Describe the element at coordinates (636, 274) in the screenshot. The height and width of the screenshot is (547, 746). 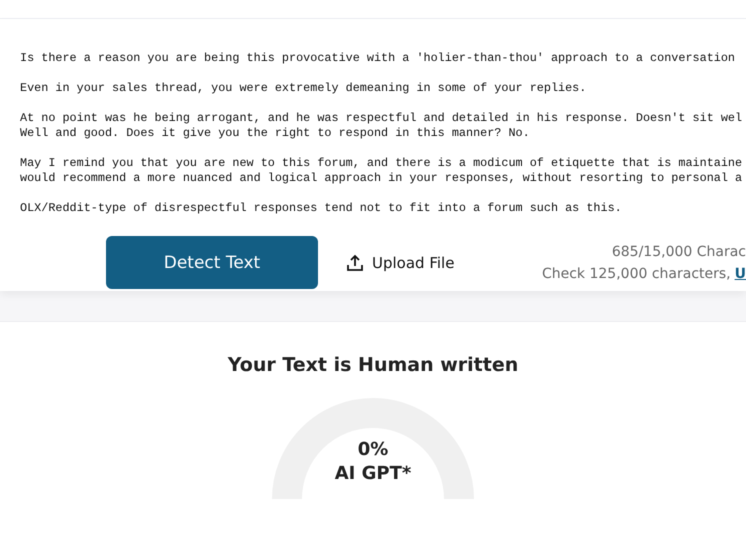
I see `upgrade-text: Check 125,000 characters,` at that location.